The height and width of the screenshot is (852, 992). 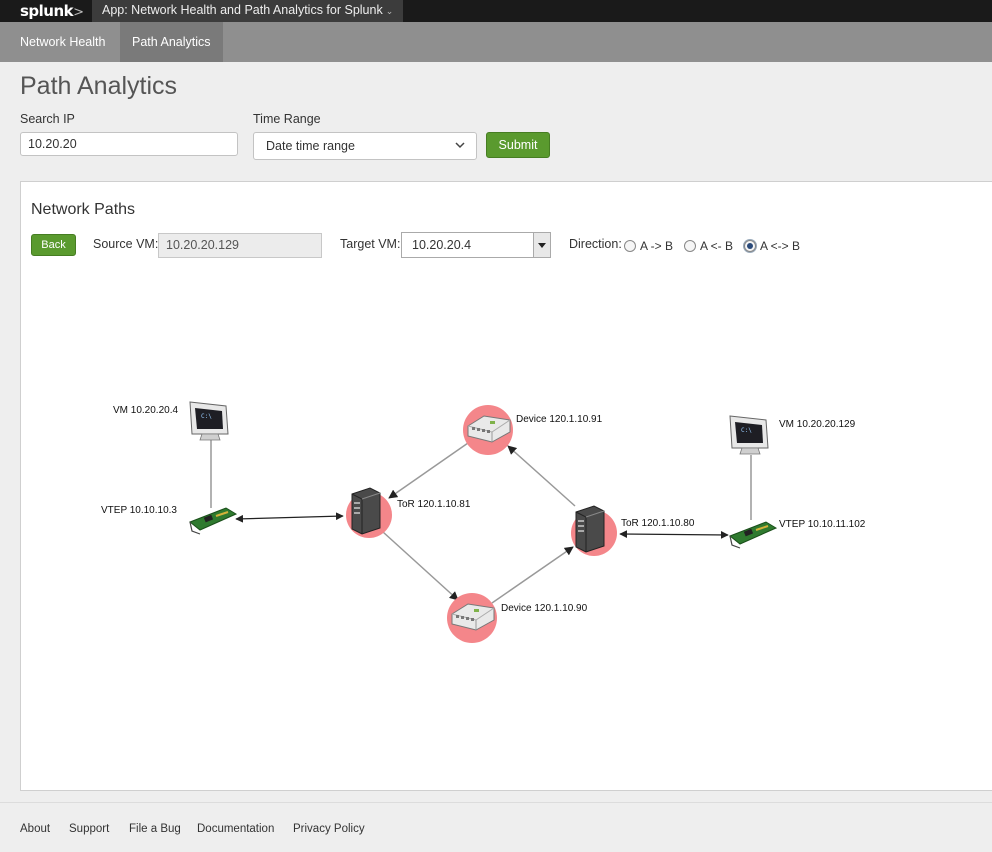 What do you see at coordinates (674, 534) in the screenshot?
I see `edge-tor-b-vtep-b` at bounding box center [674, 534].